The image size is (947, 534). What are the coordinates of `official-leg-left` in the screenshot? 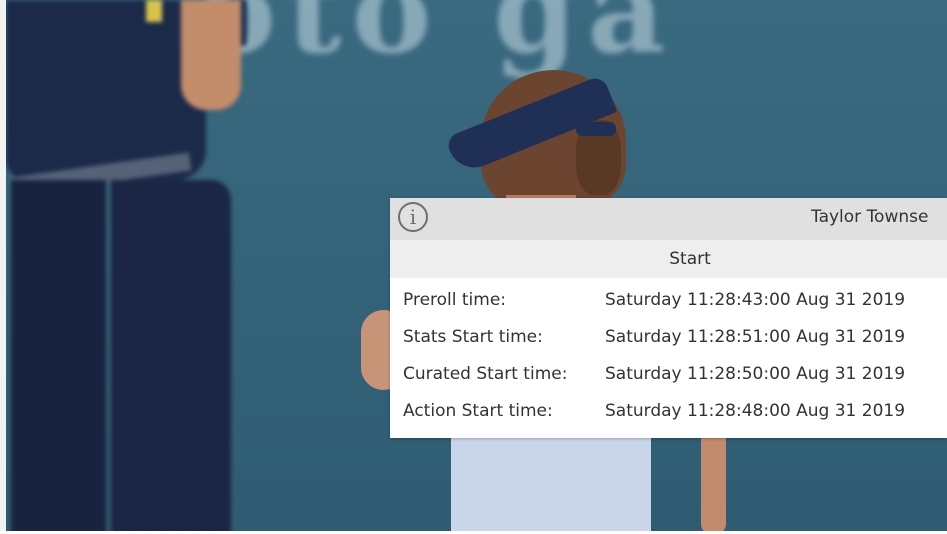 It's located at (58, 357).